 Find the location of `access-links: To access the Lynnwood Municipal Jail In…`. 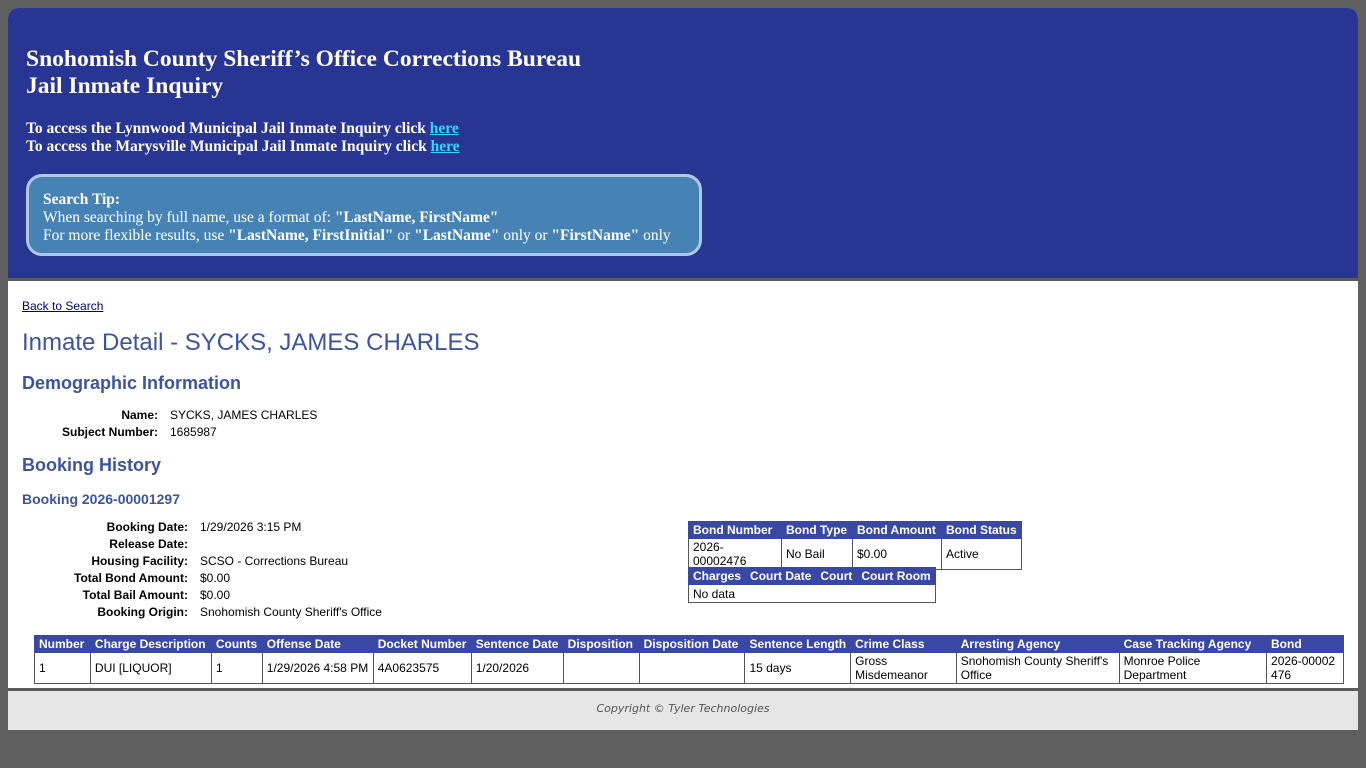

access-links: To access the Lynnwood Municipal Jail In… is located at coordinates (243, 138).